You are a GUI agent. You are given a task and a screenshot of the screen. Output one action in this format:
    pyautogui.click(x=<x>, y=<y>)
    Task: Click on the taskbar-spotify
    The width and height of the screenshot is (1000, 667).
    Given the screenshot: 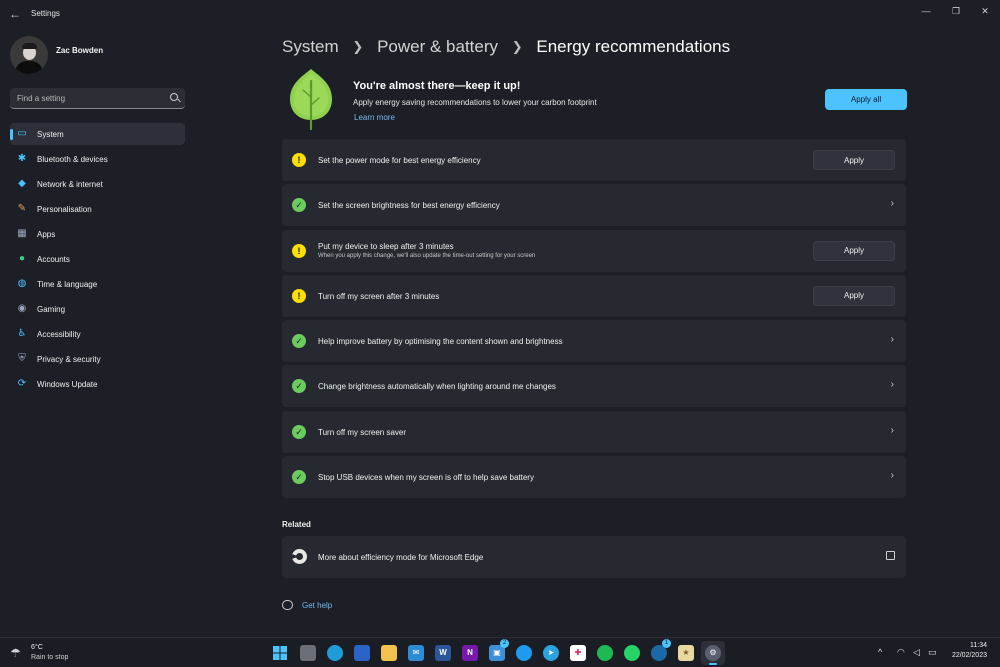 What is the action you would take?
    pyautogui.click(x=605, y=653)
    